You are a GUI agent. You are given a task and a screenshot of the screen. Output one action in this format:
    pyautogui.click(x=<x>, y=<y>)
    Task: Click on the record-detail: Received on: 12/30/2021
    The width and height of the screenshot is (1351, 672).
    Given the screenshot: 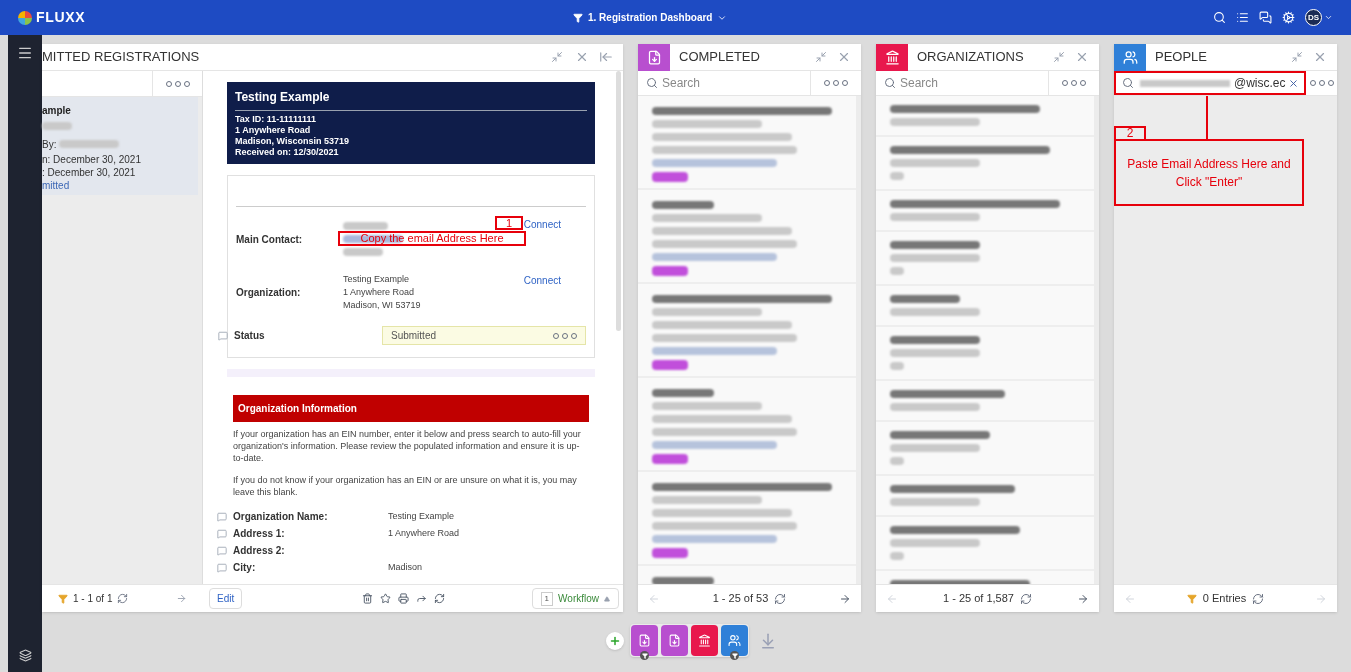 What is the action you would take?
    pyautogui.click(x=287, y=152)
    